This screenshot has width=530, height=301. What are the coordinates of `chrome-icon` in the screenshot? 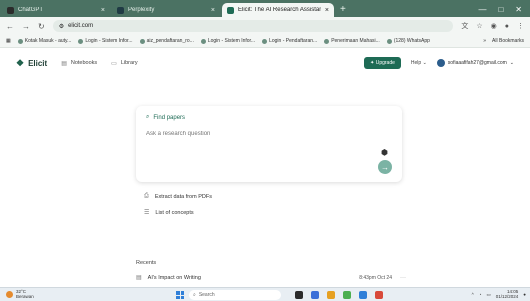 It's located at (379, 295).